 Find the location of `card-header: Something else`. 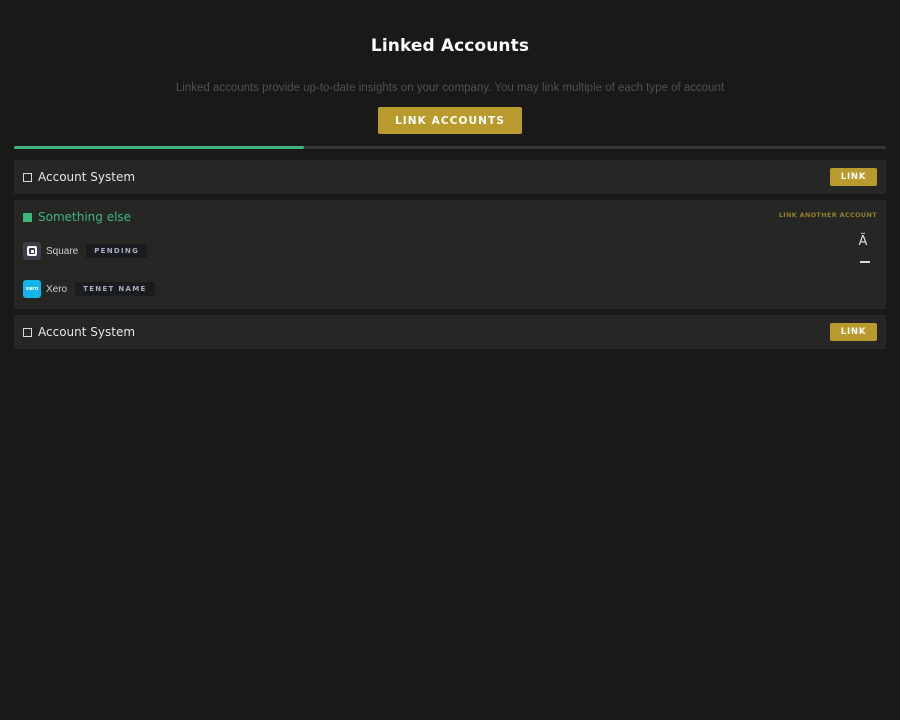

card-header: Something else is located at coordinates (77, 217).